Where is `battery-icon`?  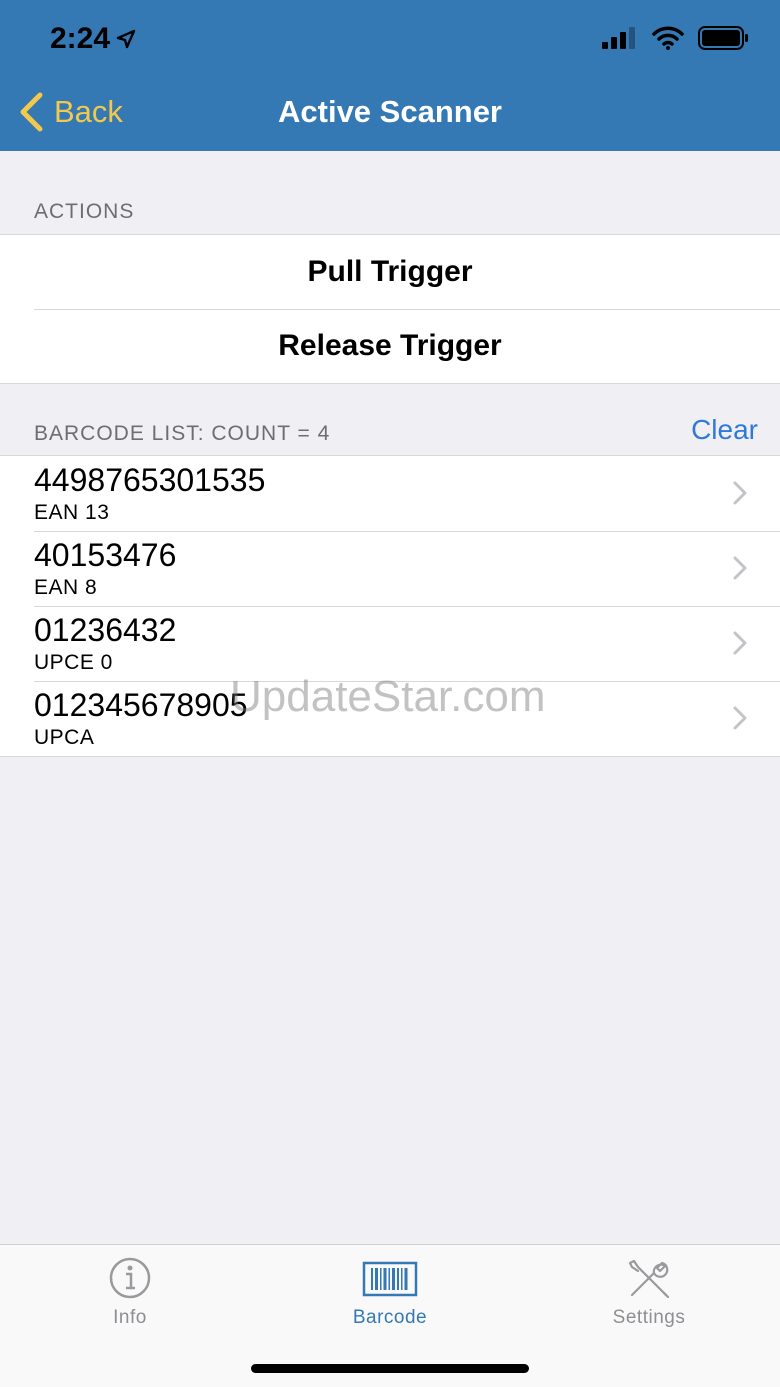 battery-icon is located at coordinates (723, 38).